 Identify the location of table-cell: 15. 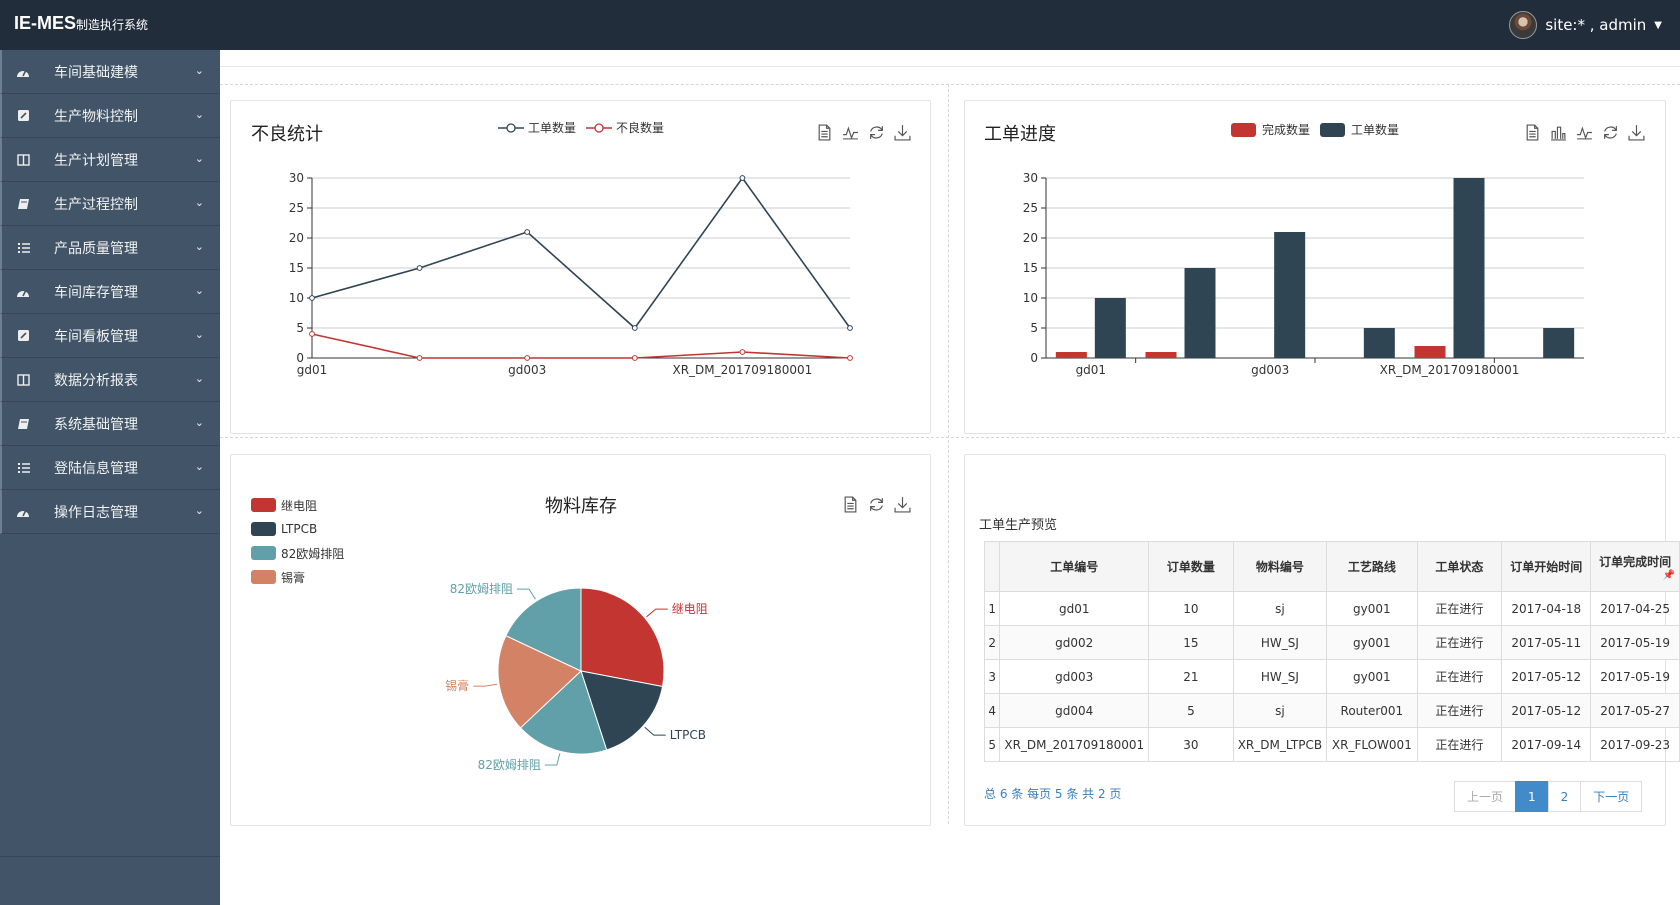
(1191, 642).